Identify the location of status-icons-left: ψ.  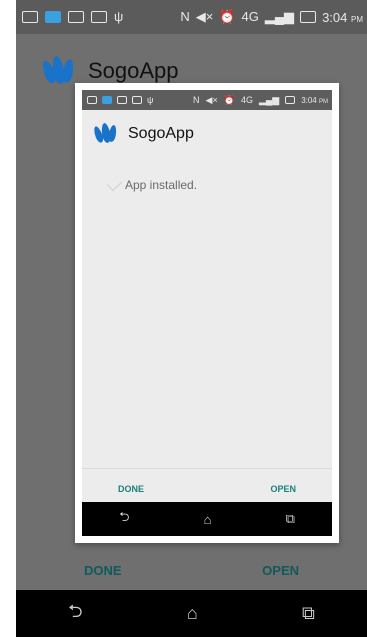
(70, 16).